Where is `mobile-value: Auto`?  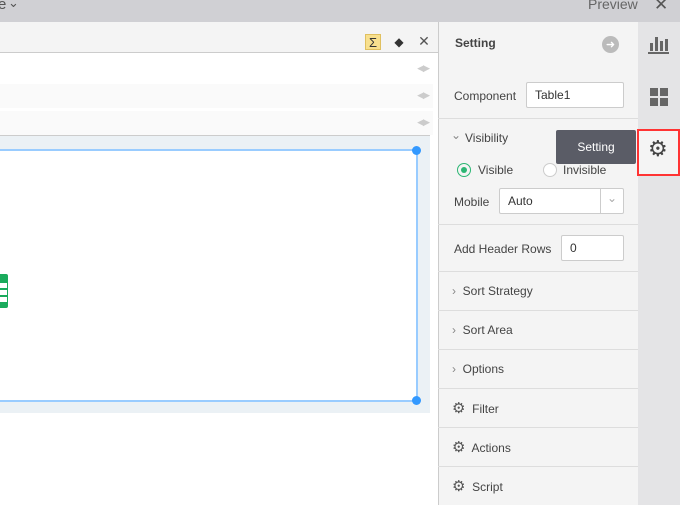 mobile-value: Auto is located at coordinates (520, 201).